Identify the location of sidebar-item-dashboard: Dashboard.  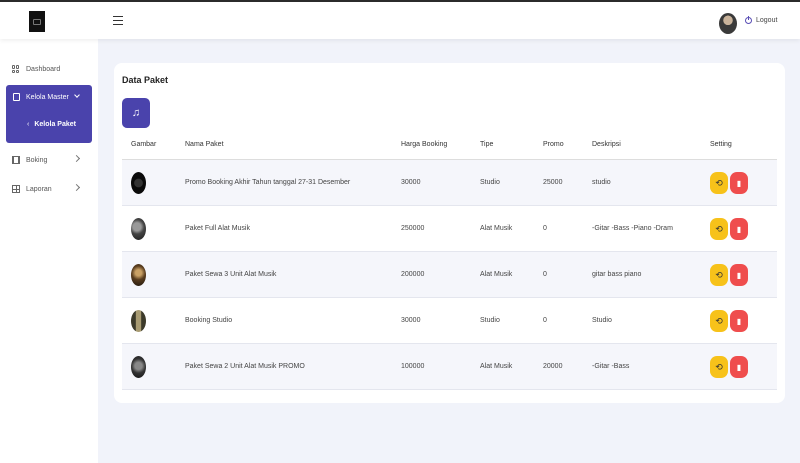
(49, 69).